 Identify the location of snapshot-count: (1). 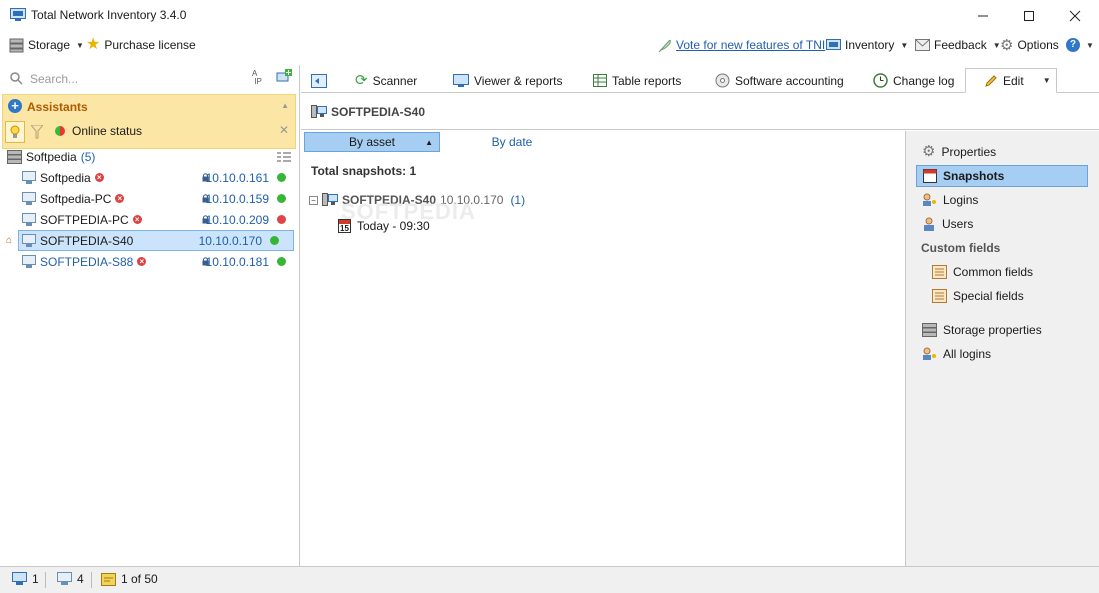
(518, 200).